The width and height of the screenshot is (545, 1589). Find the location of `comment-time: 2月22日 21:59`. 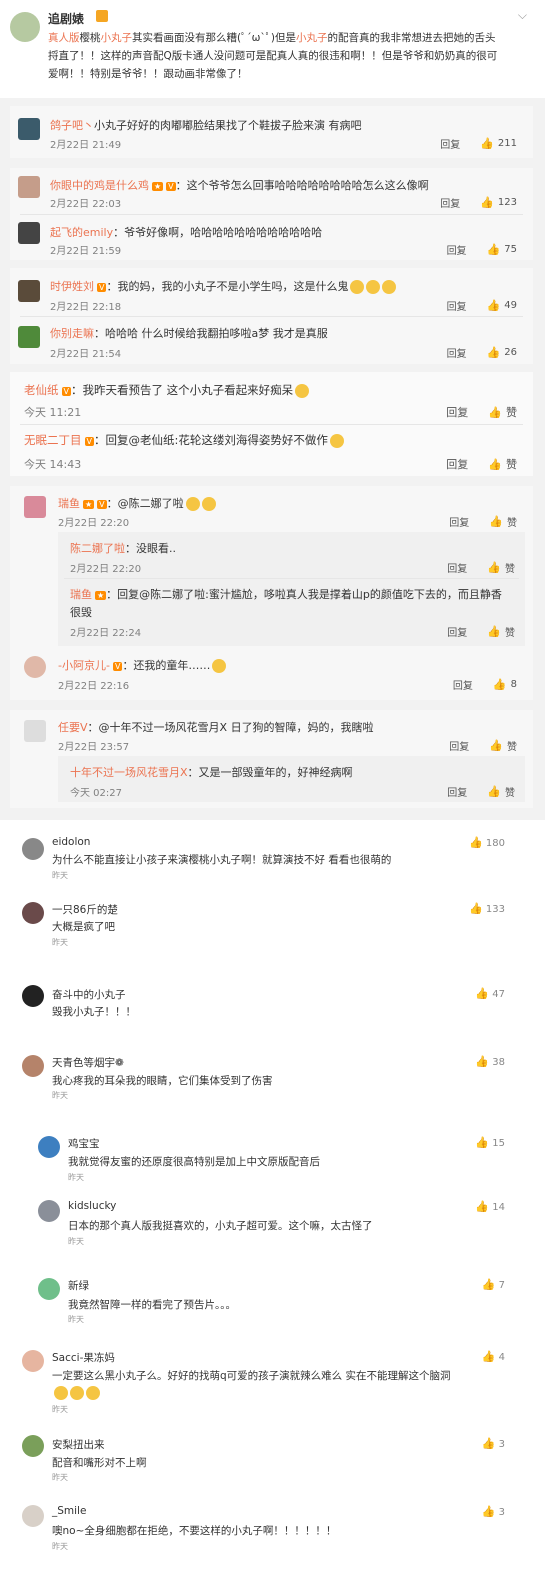

comment-time: 2月22日 21:59 is located at coordinates (86, 251).